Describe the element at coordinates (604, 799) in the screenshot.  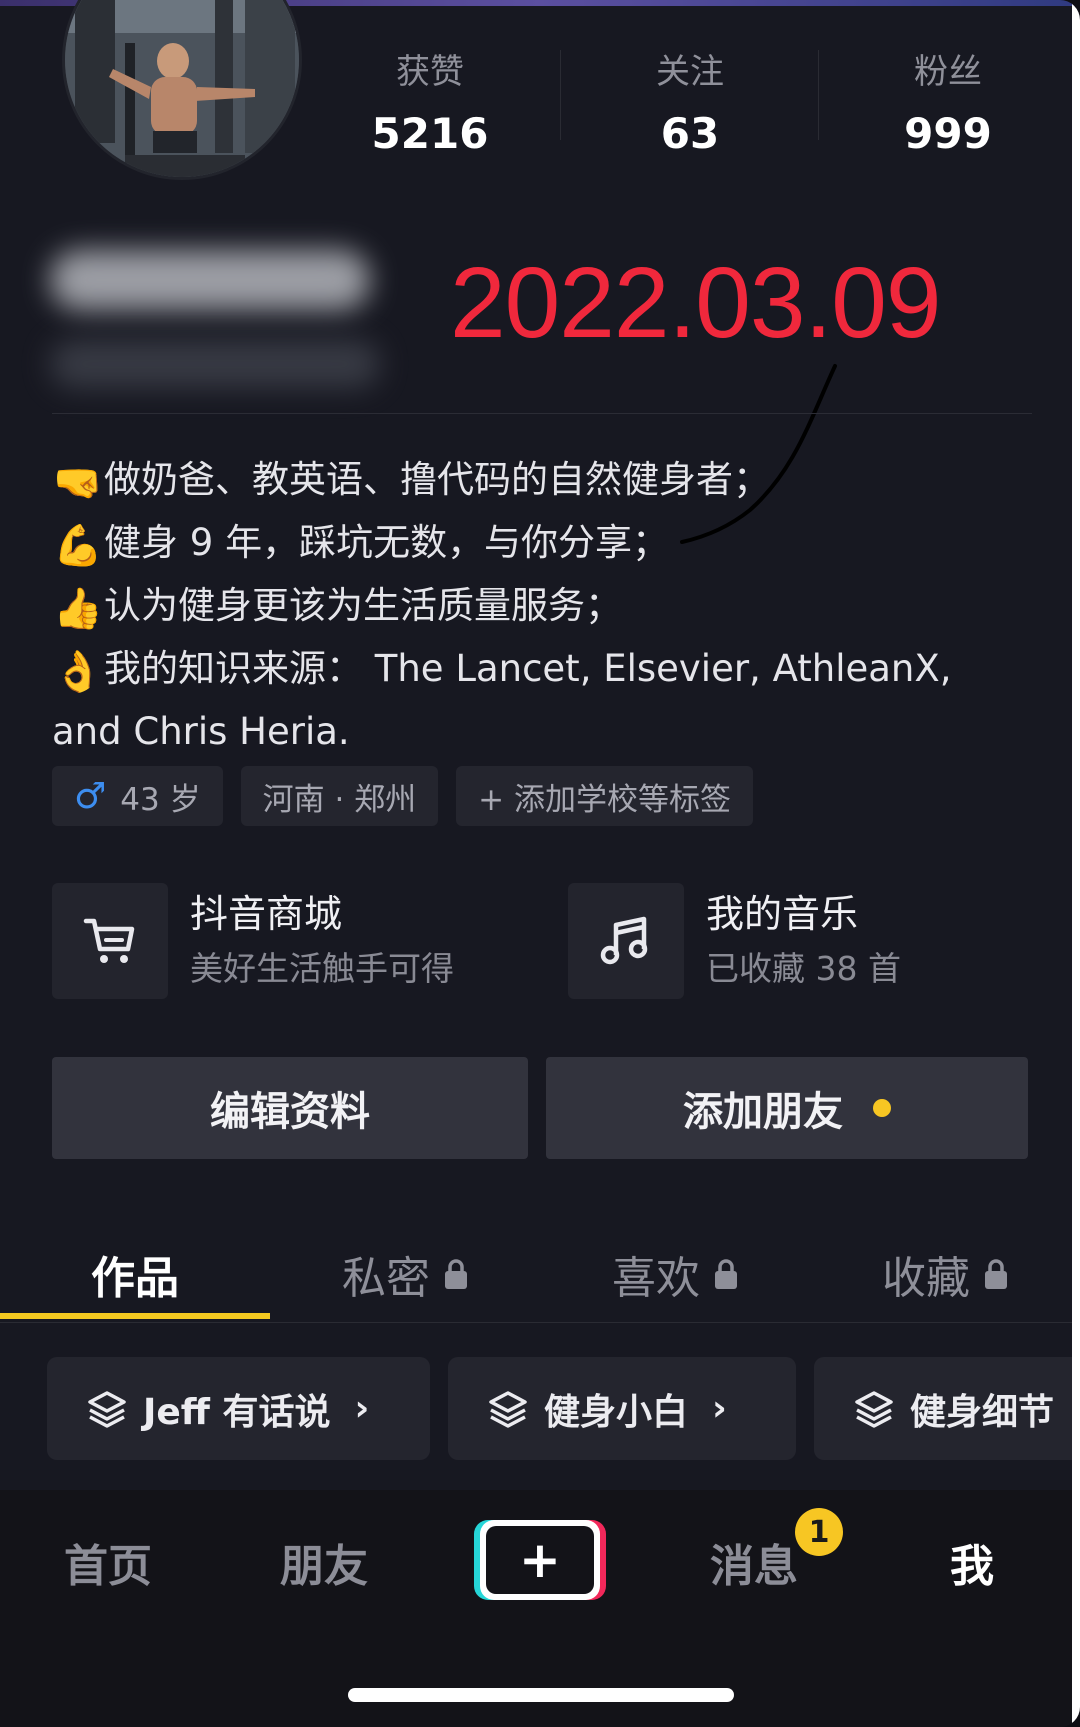
I see `add-tag-label: + 添加学校等标签` at that location.